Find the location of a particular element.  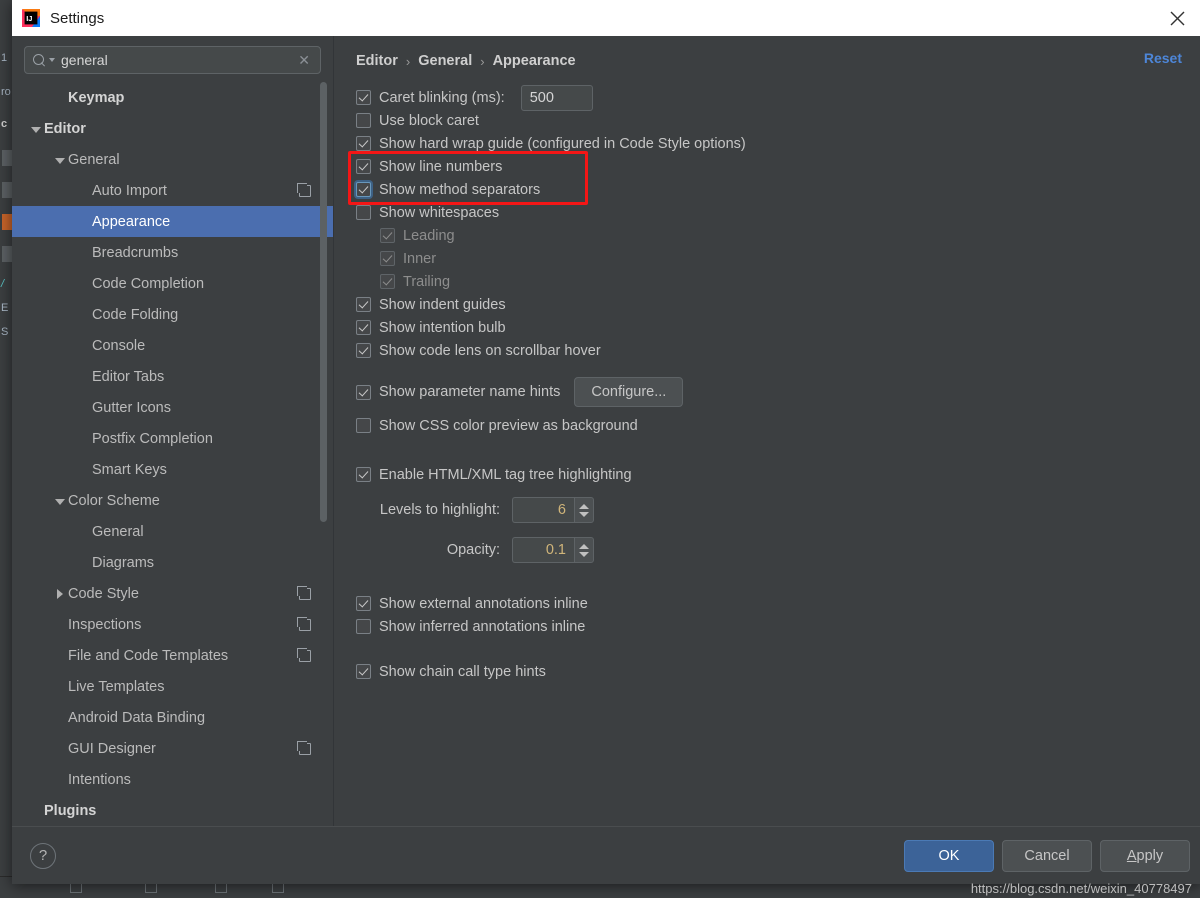

option-use-block-caret: Use block caret is located at coordinates (778, 120).